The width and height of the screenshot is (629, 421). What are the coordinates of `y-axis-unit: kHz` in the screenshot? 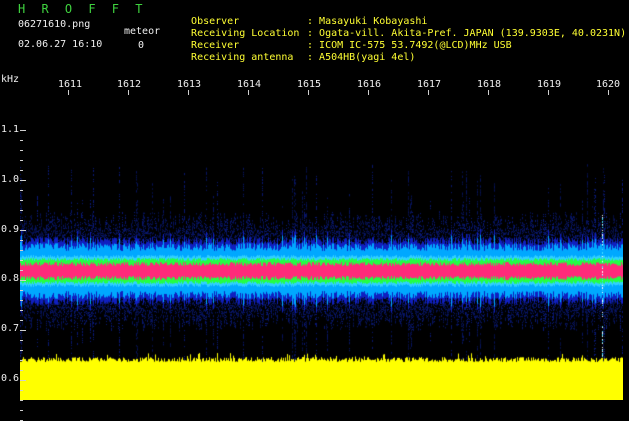 It's located at (10, 79).